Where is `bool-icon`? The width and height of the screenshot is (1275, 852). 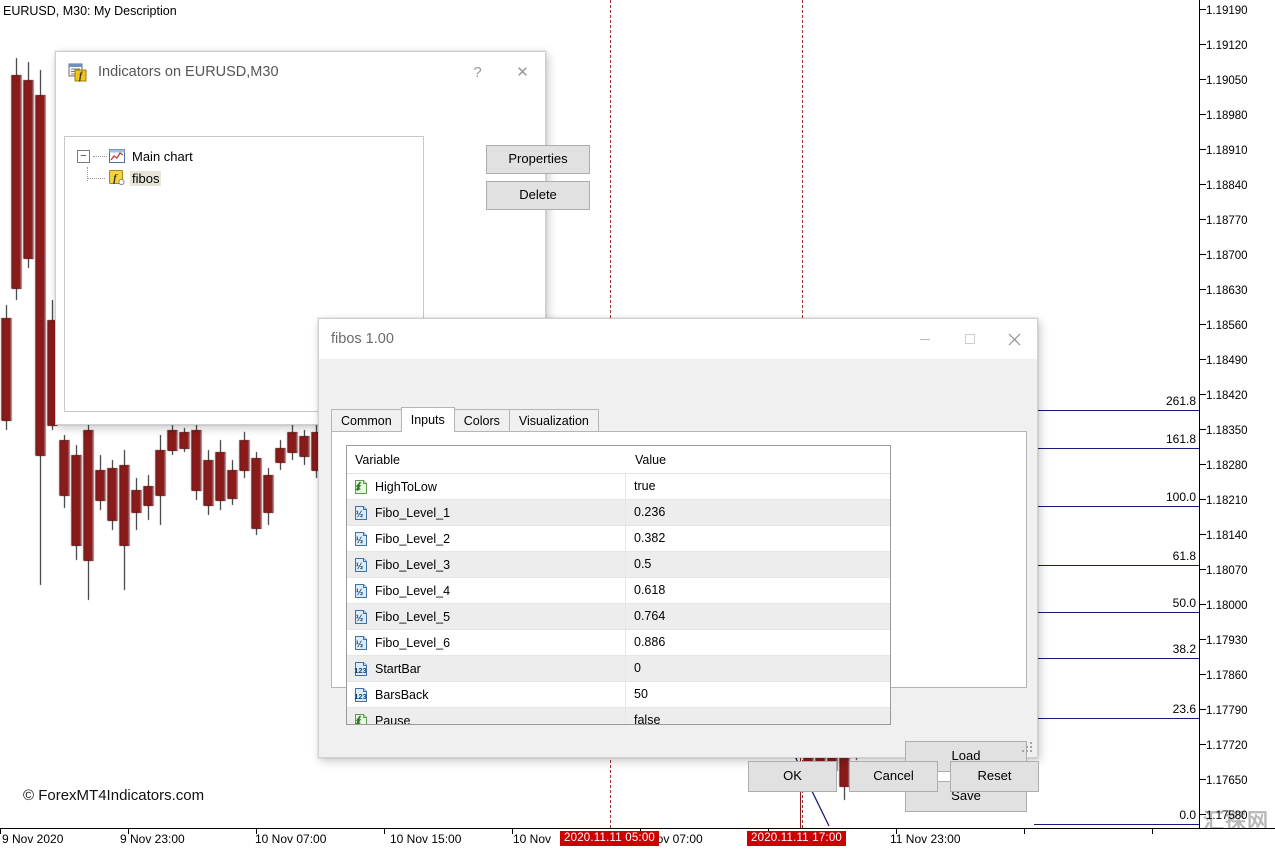 bool-icon is located at coordinates (361, 718).